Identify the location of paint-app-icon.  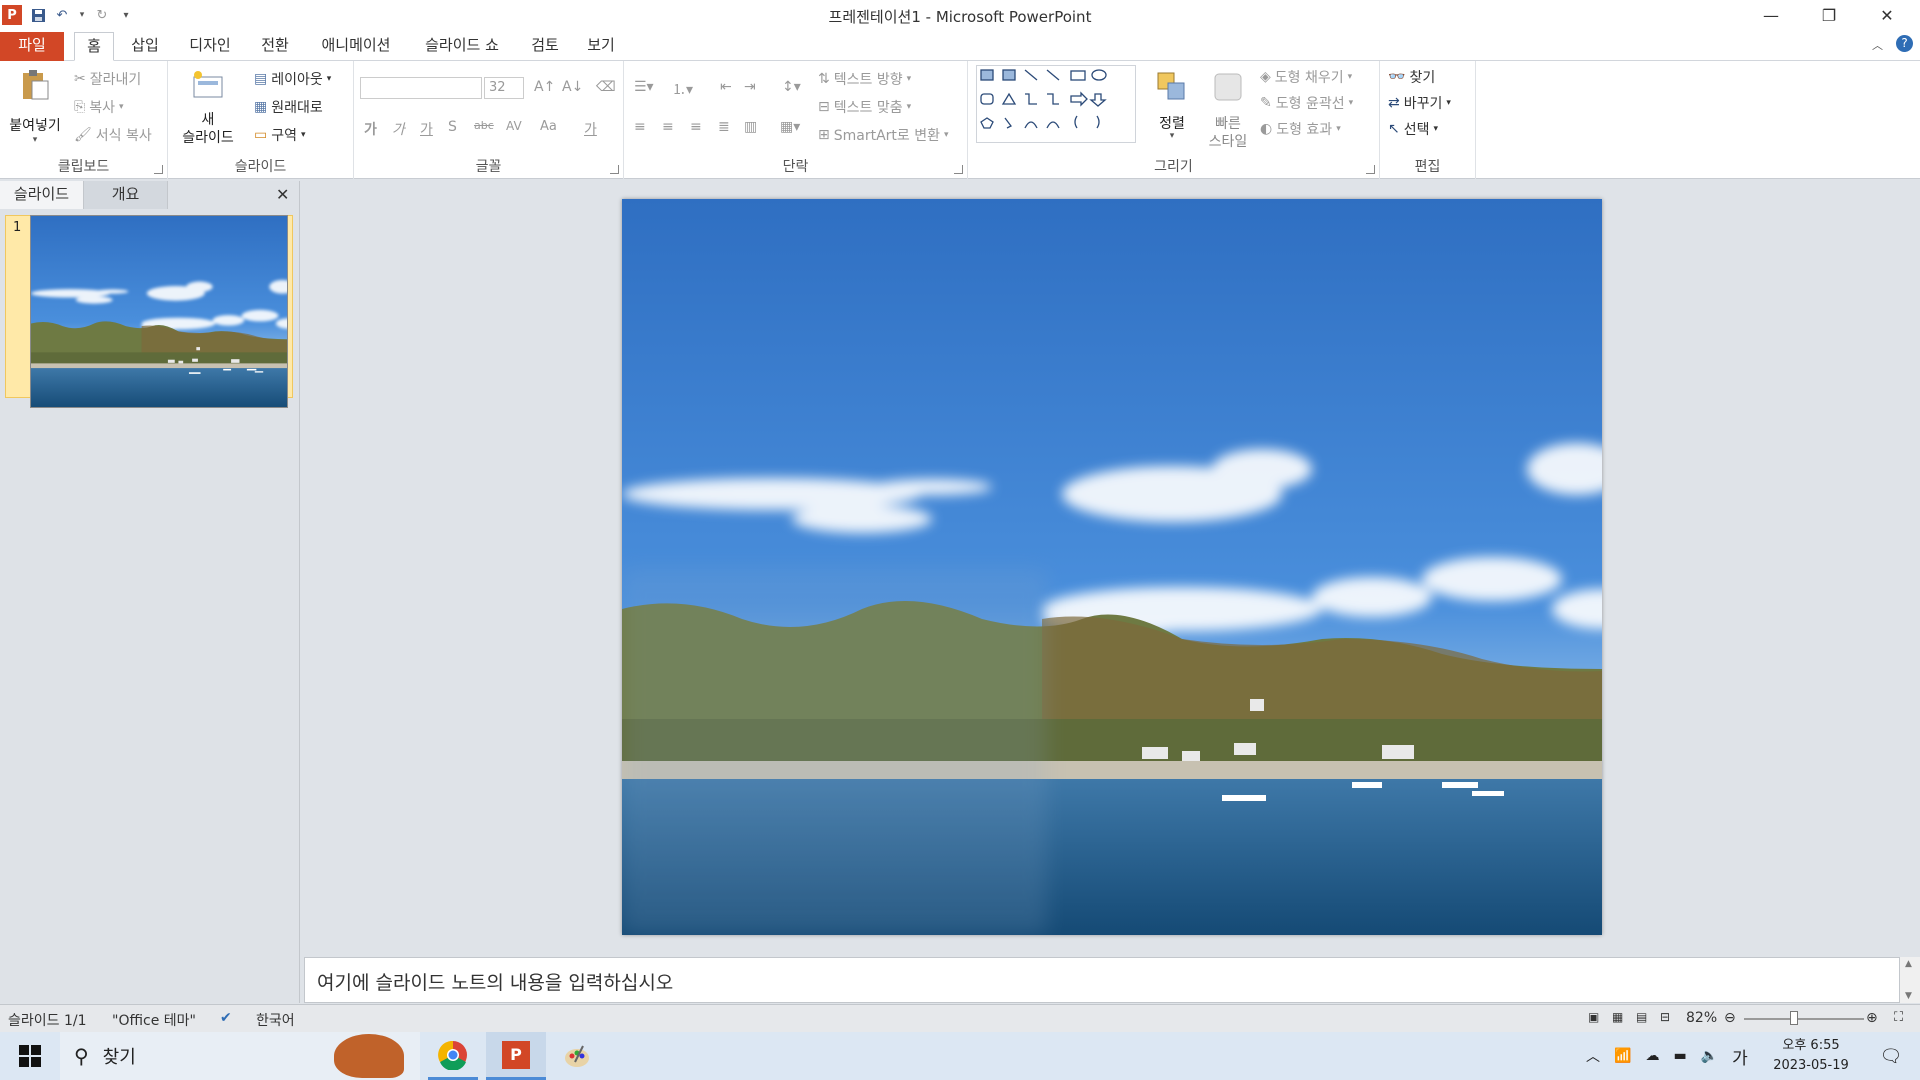
(577, 1056).